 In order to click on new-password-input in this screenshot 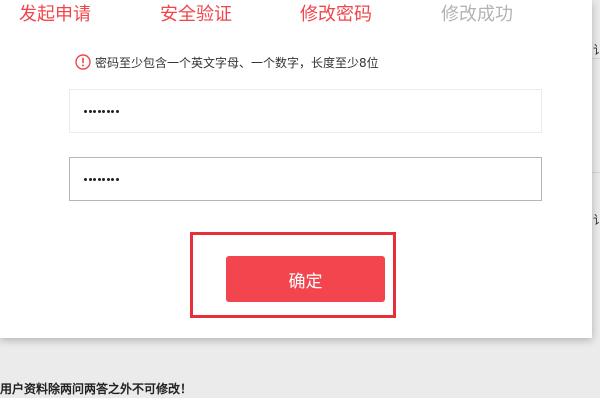, I will do `click(305, 111)`.